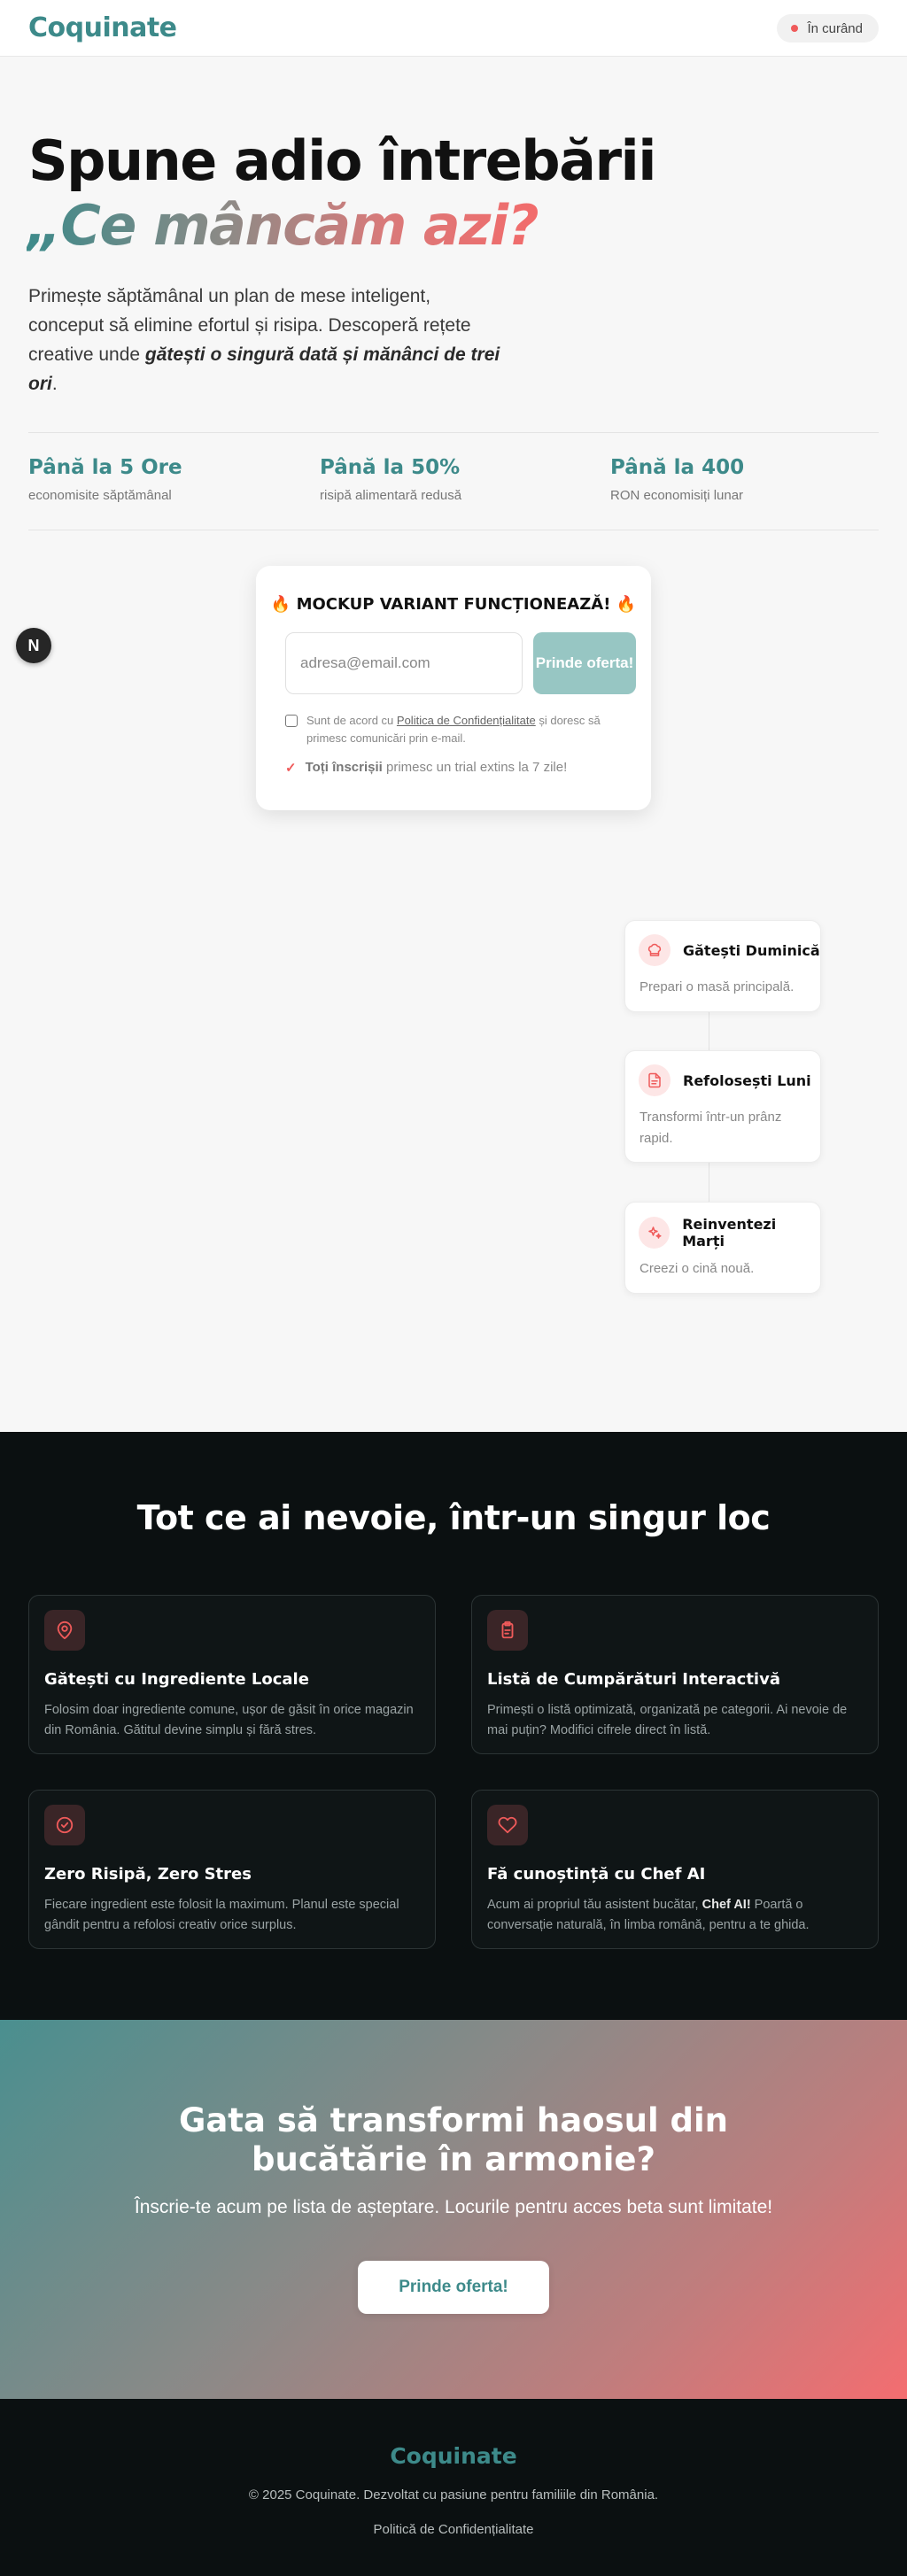 The height and width of the screenshot is (2576, 907). I want to click on workflow-card-tuesday: Reinventezi Marți Creezi o cină nouă., so click(722, 1248).